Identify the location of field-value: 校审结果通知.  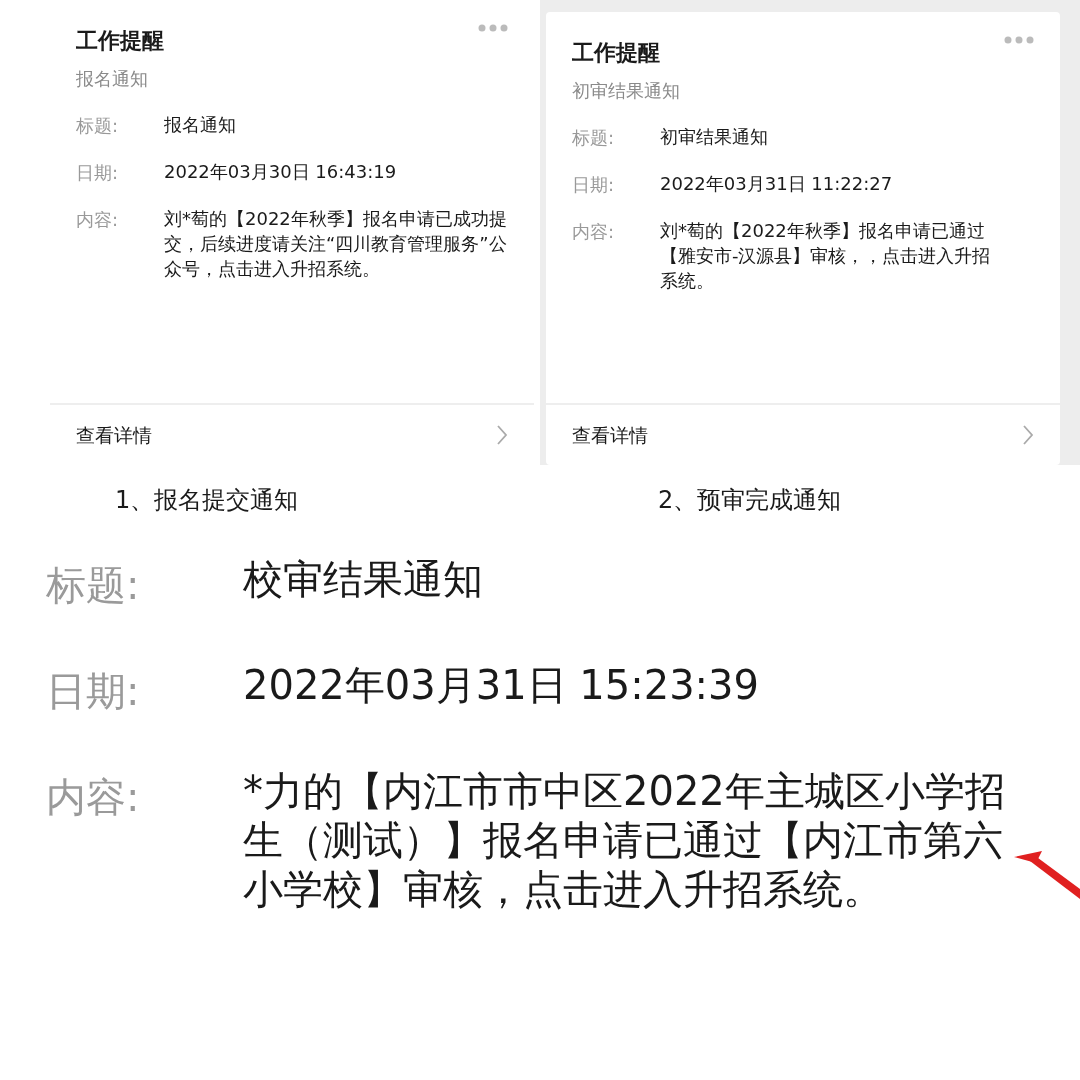
(363, 579).